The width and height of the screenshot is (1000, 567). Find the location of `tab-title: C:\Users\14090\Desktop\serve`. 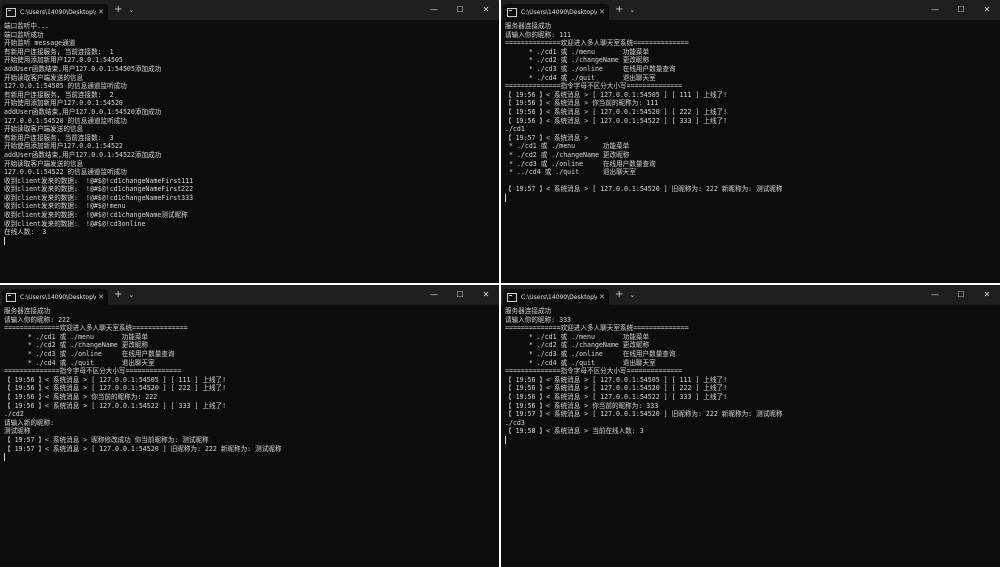

tab-title: C:\Users\14090\Desktop\serve is located at coordinates (58, 12).